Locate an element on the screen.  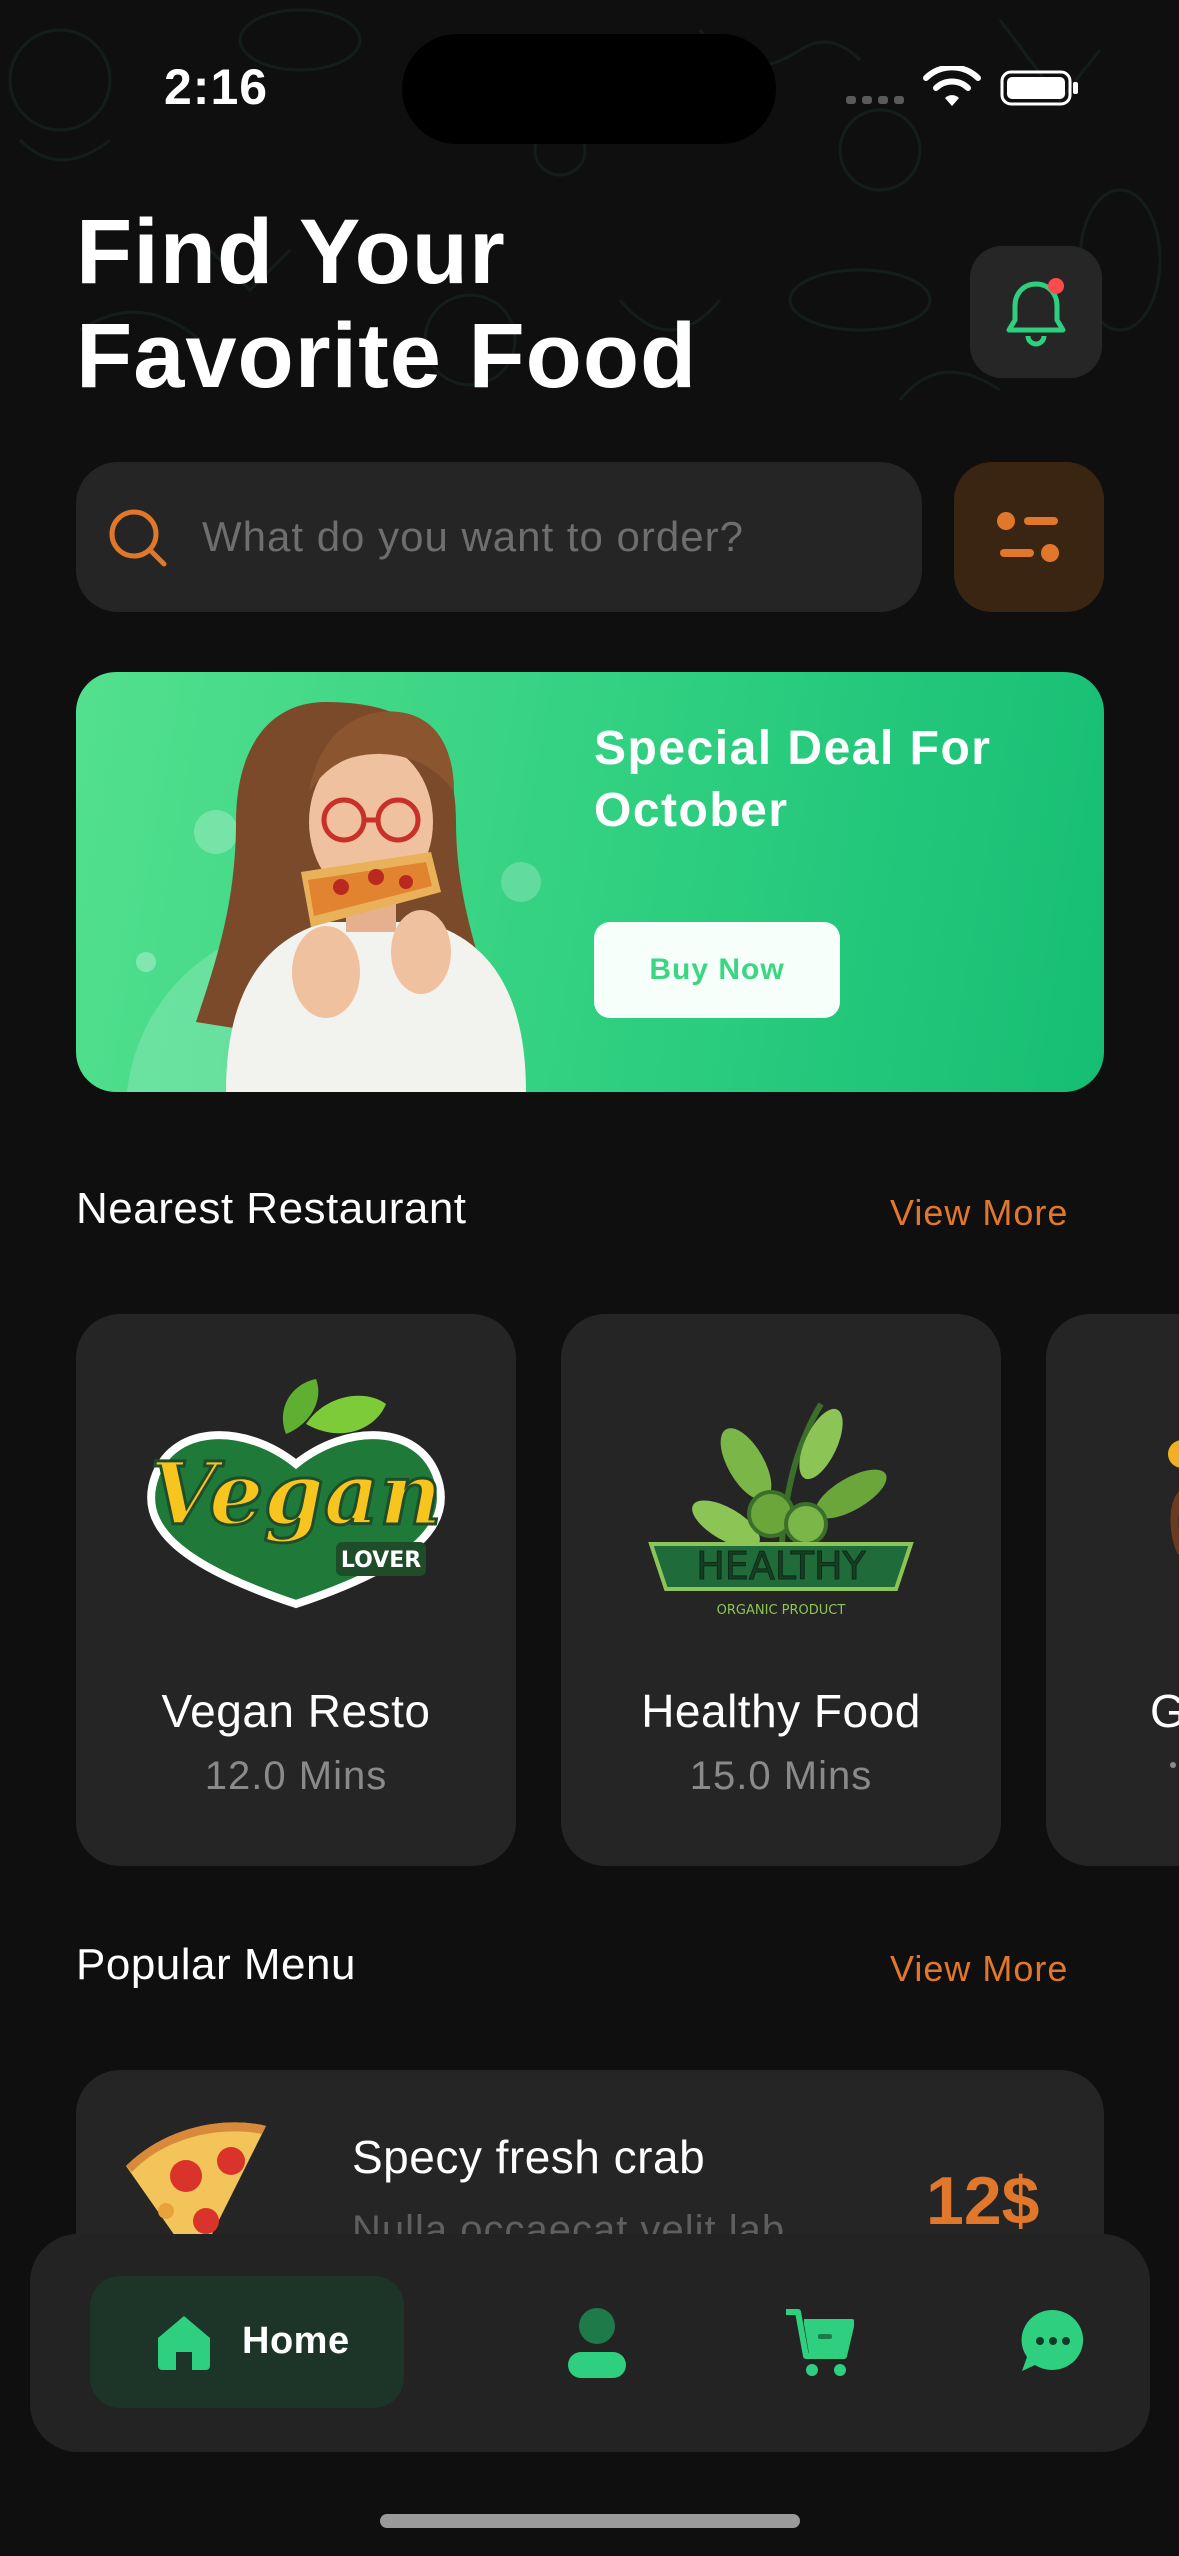
popular-view-more-link: View More is located at coordinates (979, 1969).